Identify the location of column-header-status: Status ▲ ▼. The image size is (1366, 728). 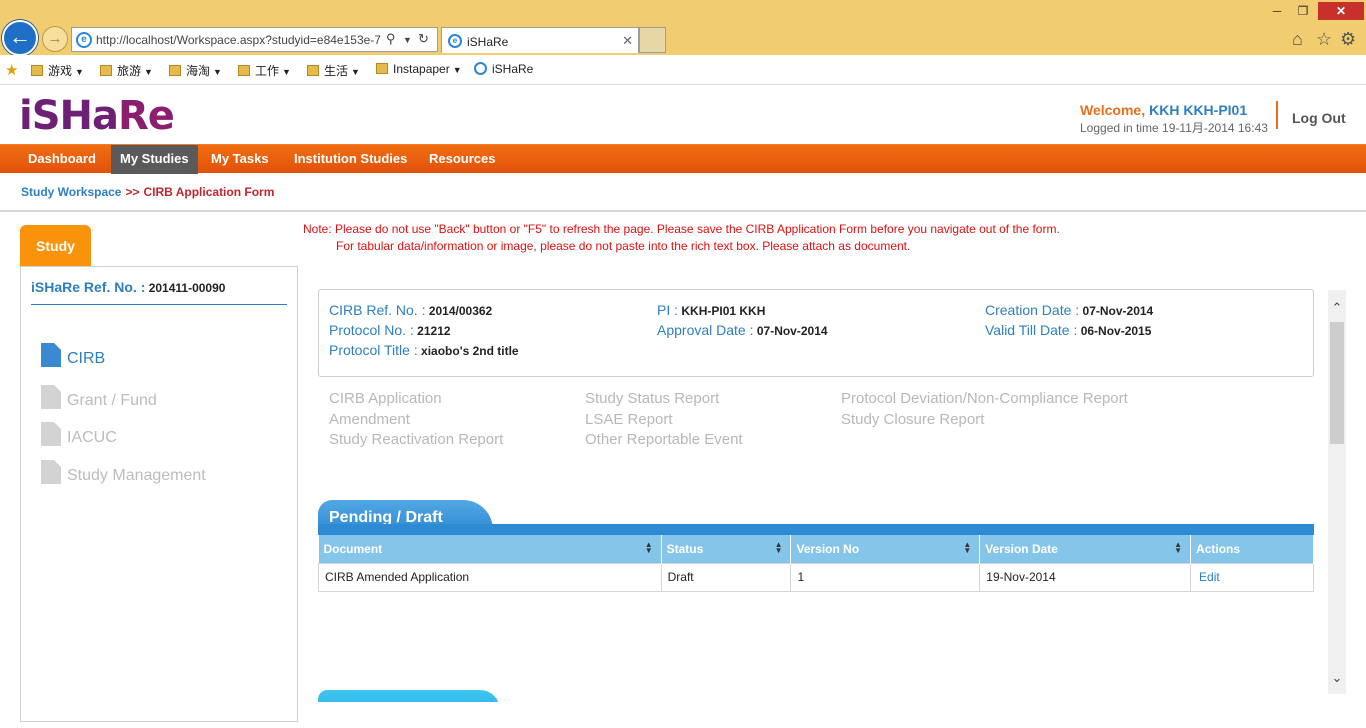
(726, 549).